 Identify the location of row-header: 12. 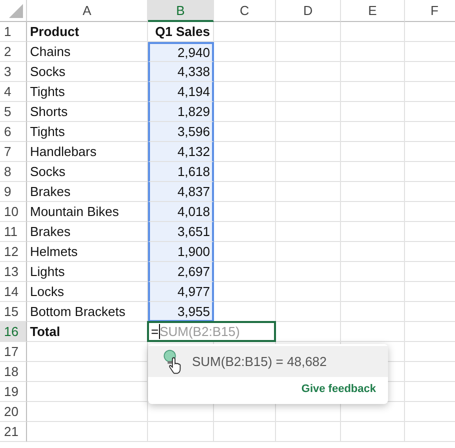
(13, 252).